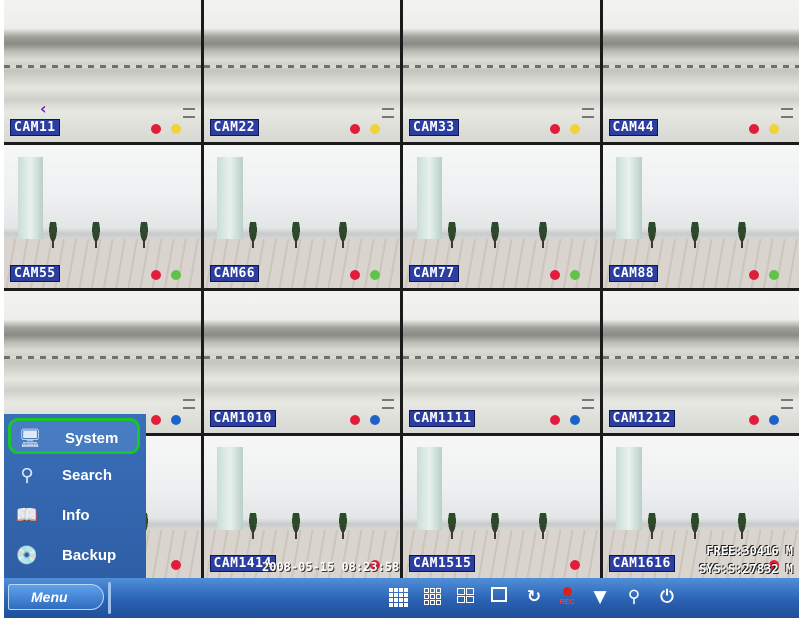  I want to click on datetime-readout: 2008-05-15 08:23:58, so click(331, 567).